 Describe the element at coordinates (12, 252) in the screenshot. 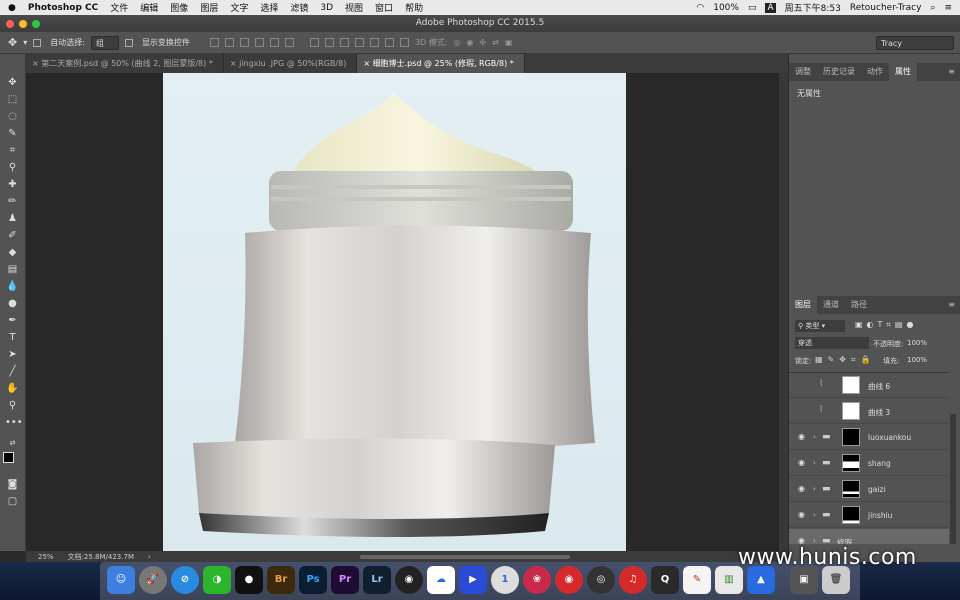

I see `eraser-tool-icon: ◆` at that location.